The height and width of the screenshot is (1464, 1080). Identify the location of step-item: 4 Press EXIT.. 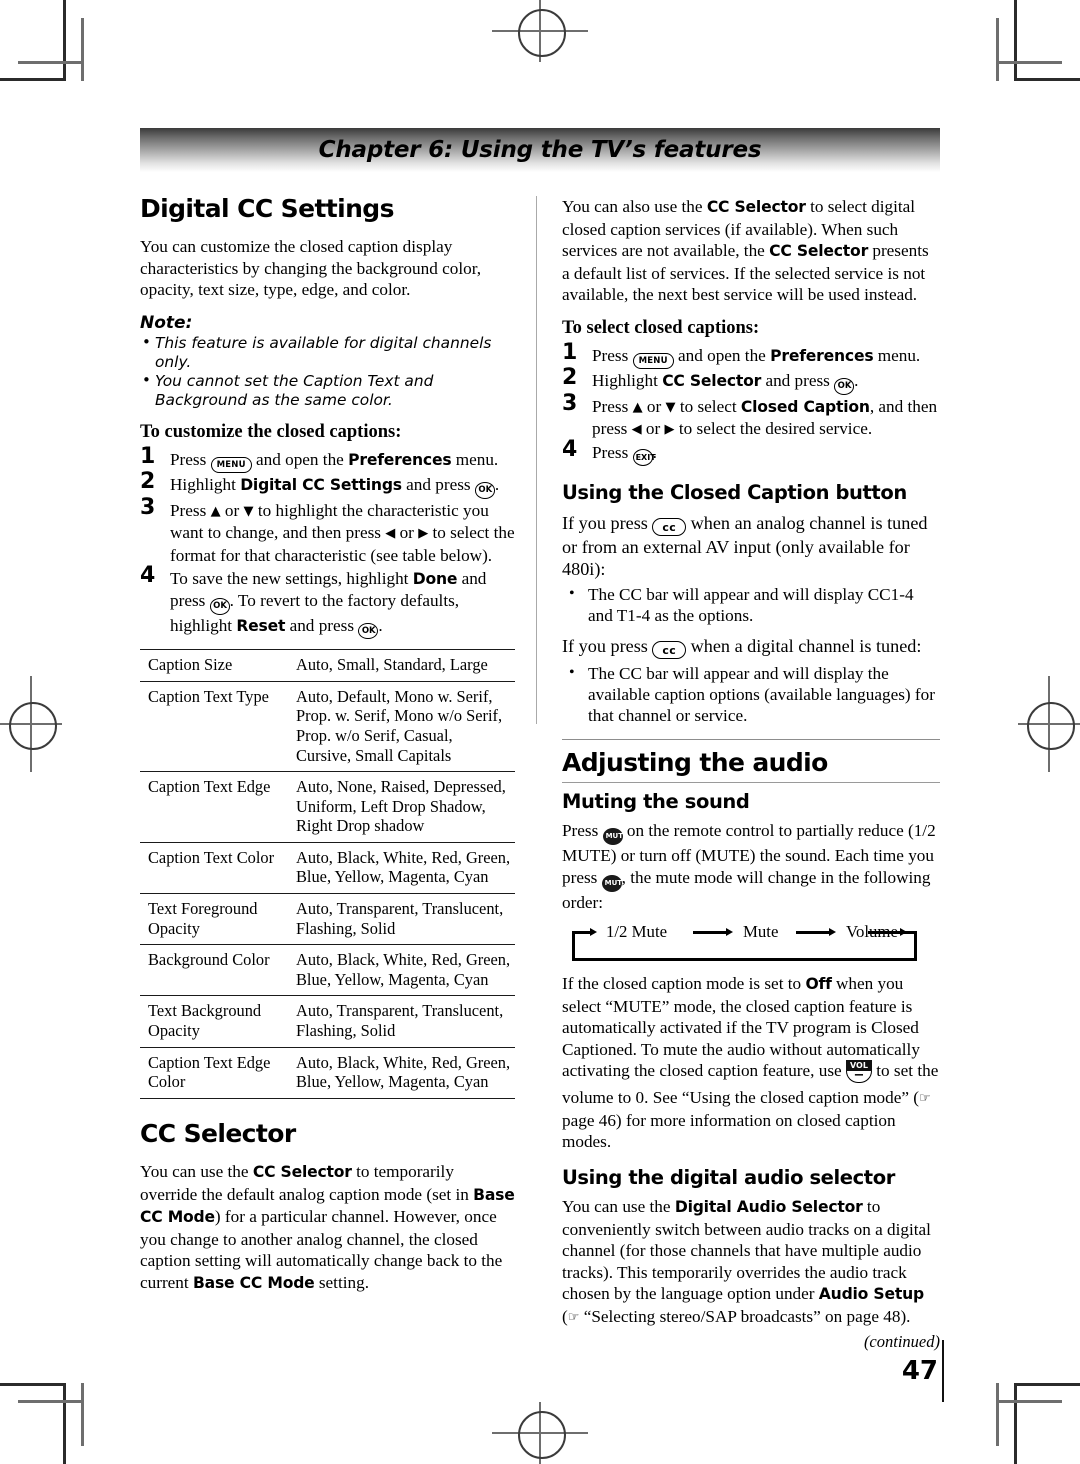
(751, 451).